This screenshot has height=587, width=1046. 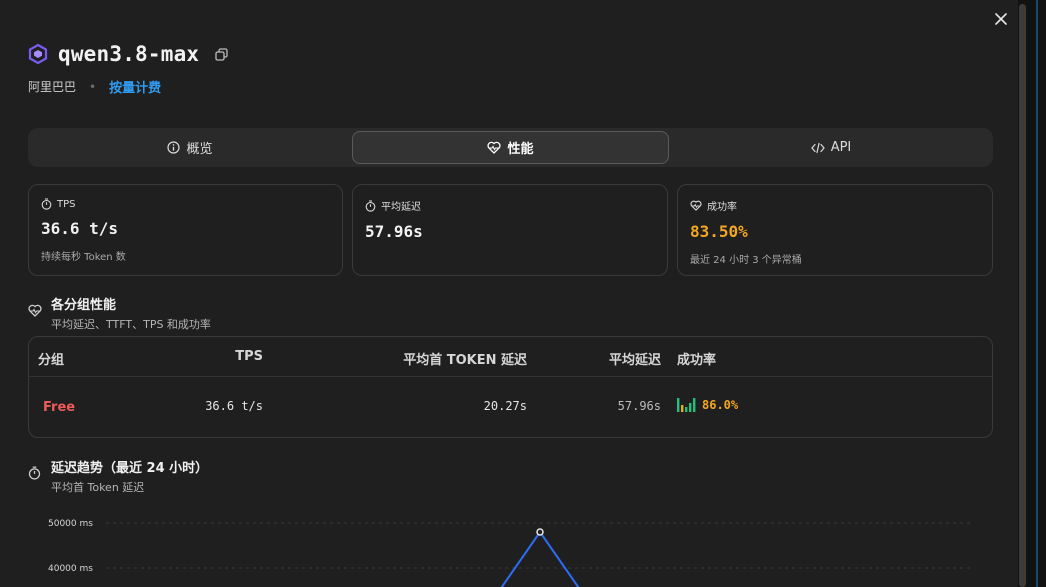 I want to click on info-circle-icon, so click(x=174, y=147).